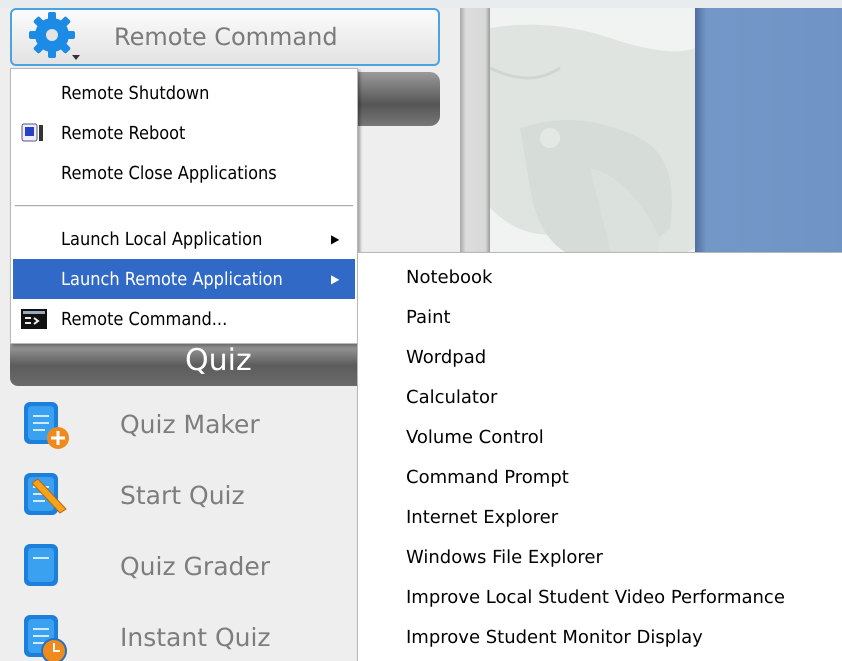  I want to click on quiz-tool-label: Instant Quiz, so click(195, 637).